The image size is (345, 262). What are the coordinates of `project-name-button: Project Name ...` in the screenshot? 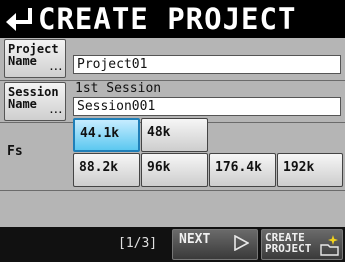 It's located at (35, 58).